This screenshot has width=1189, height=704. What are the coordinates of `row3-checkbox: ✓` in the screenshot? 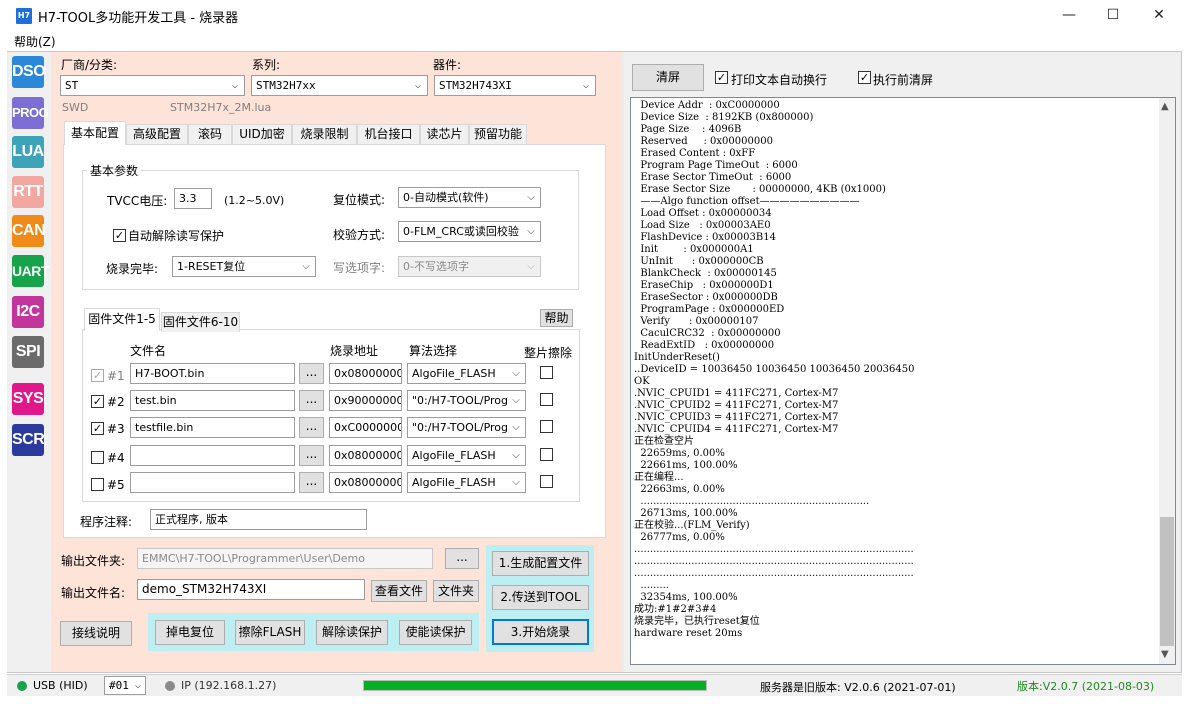 It's located at (97, 428).